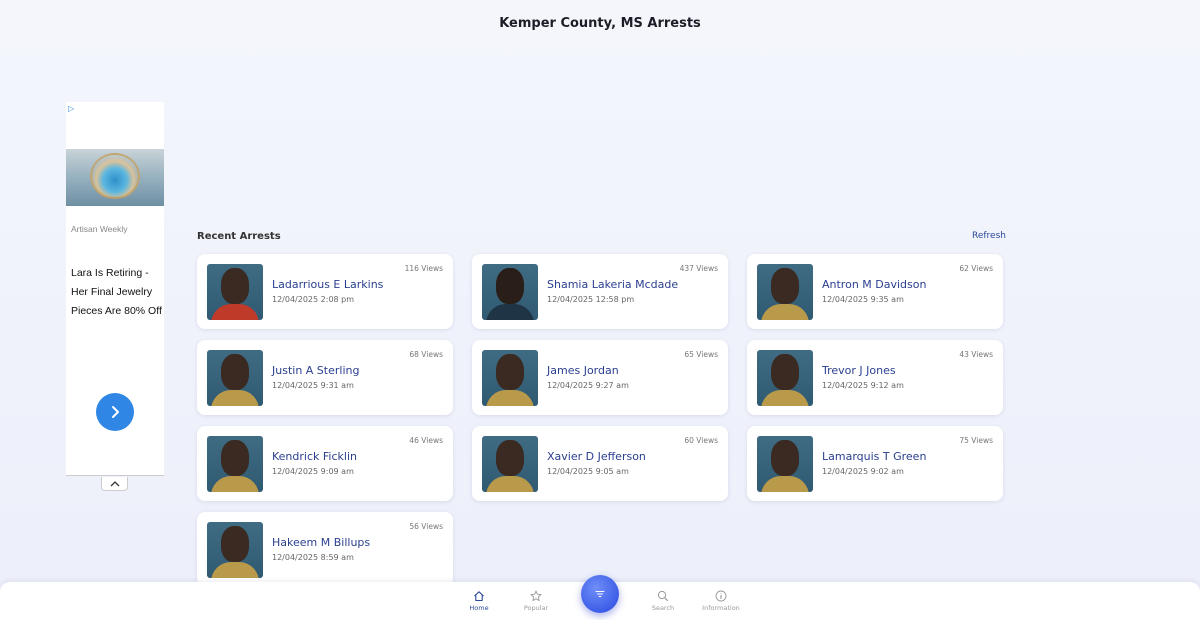  Describe the element at coordinates (313, 385) in the screenshot. I see `arrest-date: 12/04/2025 9:31 am` at that location.